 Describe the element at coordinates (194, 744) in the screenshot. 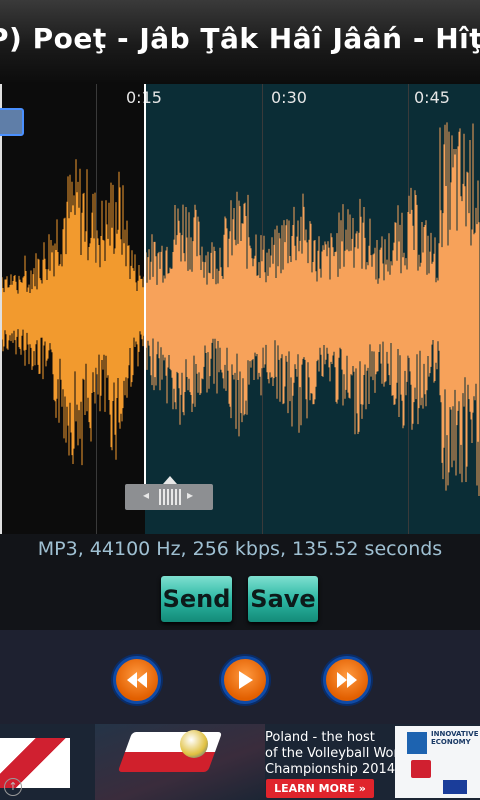

I see `volleyball-icon` at that location.